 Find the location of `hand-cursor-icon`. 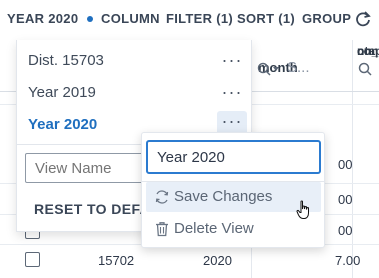

hand-cursor-icon is located at coordinates (302, 209).